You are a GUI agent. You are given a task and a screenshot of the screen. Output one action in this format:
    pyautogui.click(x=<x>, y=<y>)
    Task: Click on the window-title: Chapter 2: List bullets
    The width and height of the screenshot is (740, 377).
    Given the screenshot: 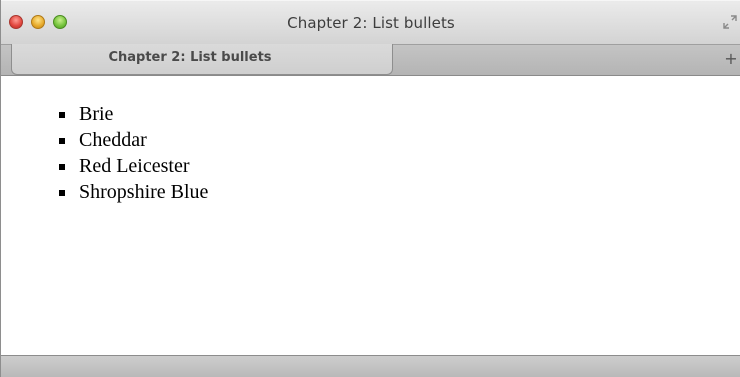 What is the action you would take?
    pyautogui.click(x=371, y=23)
    